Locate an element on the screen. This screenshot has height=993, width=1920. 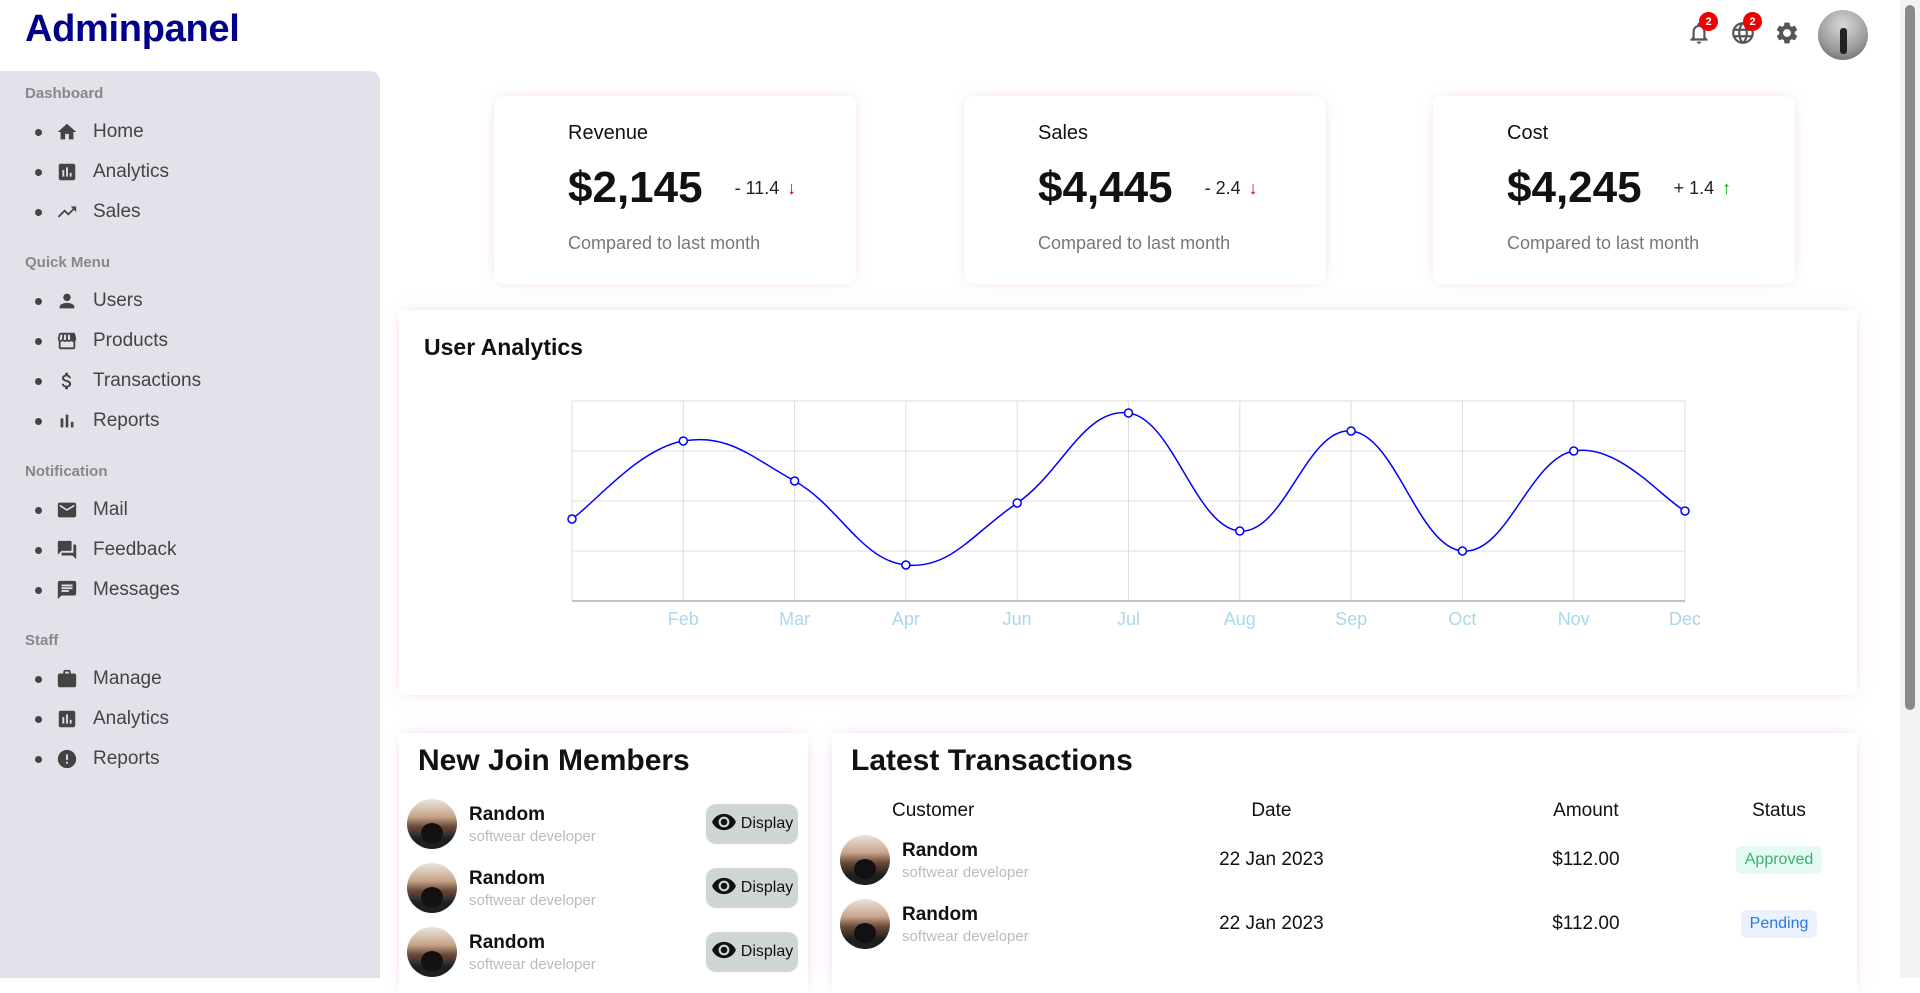
sidebar-item-label: Mail is located at coordinates (110, 509).